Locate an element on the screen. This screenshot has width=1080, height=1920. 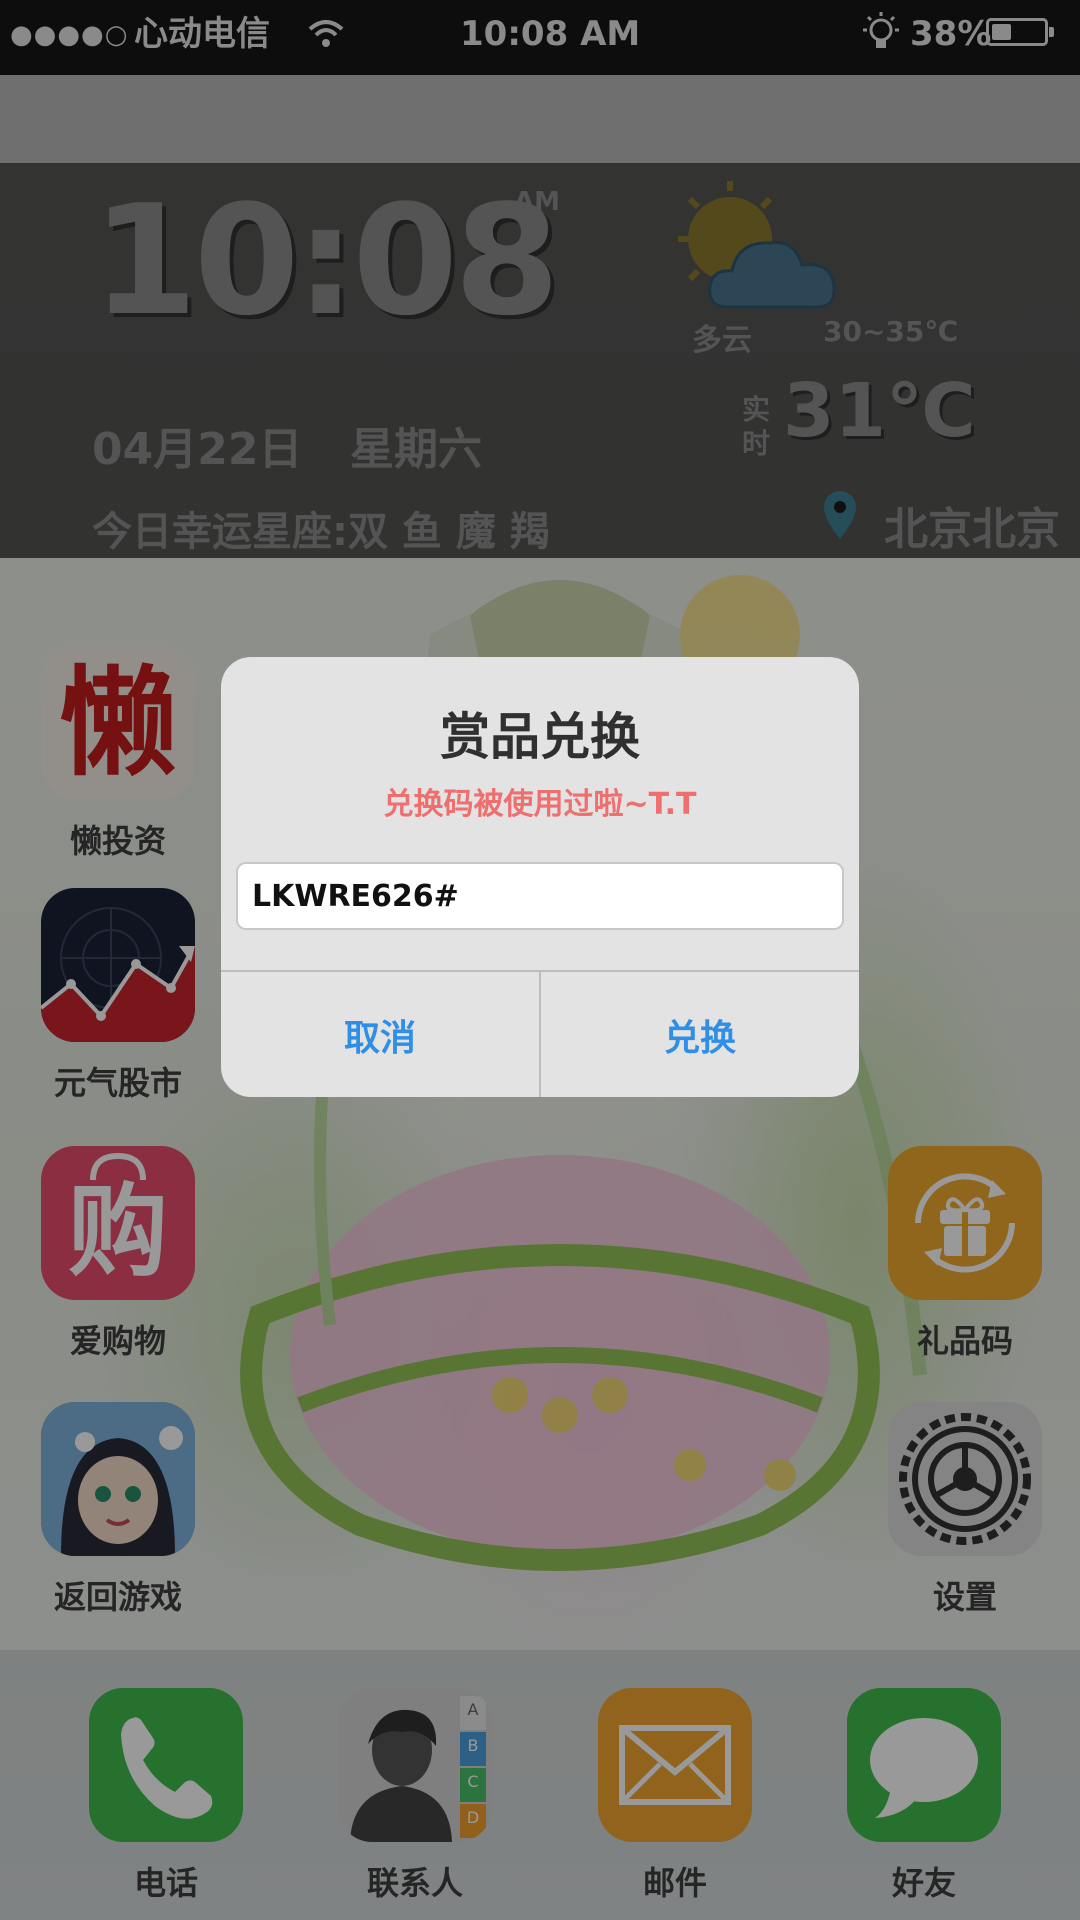
redeem-code-input is located at coordinates (540, 896).